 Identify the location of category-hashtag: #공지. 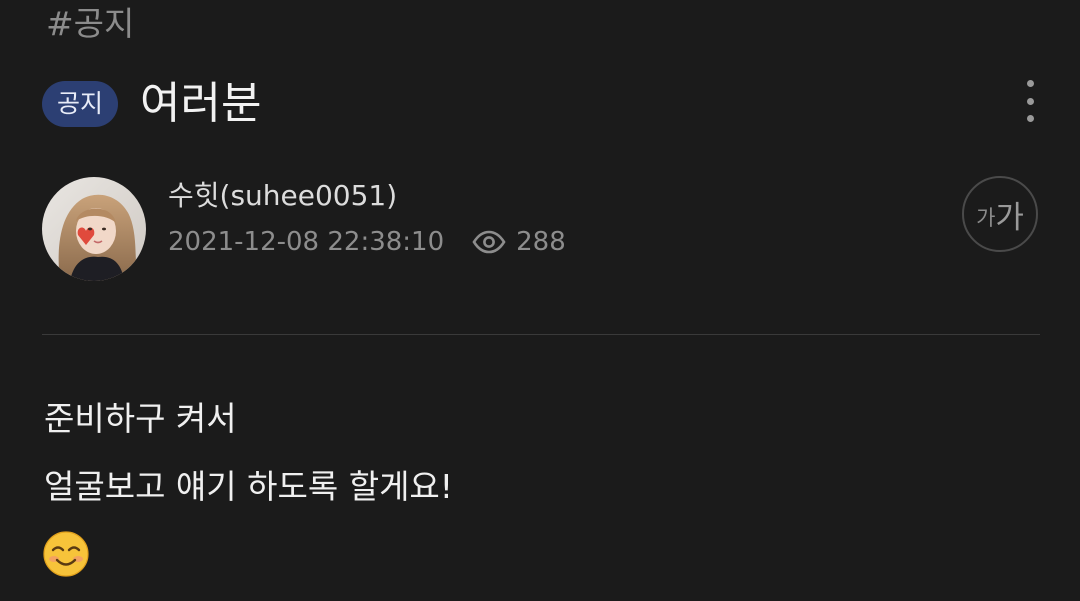
(90, 24).